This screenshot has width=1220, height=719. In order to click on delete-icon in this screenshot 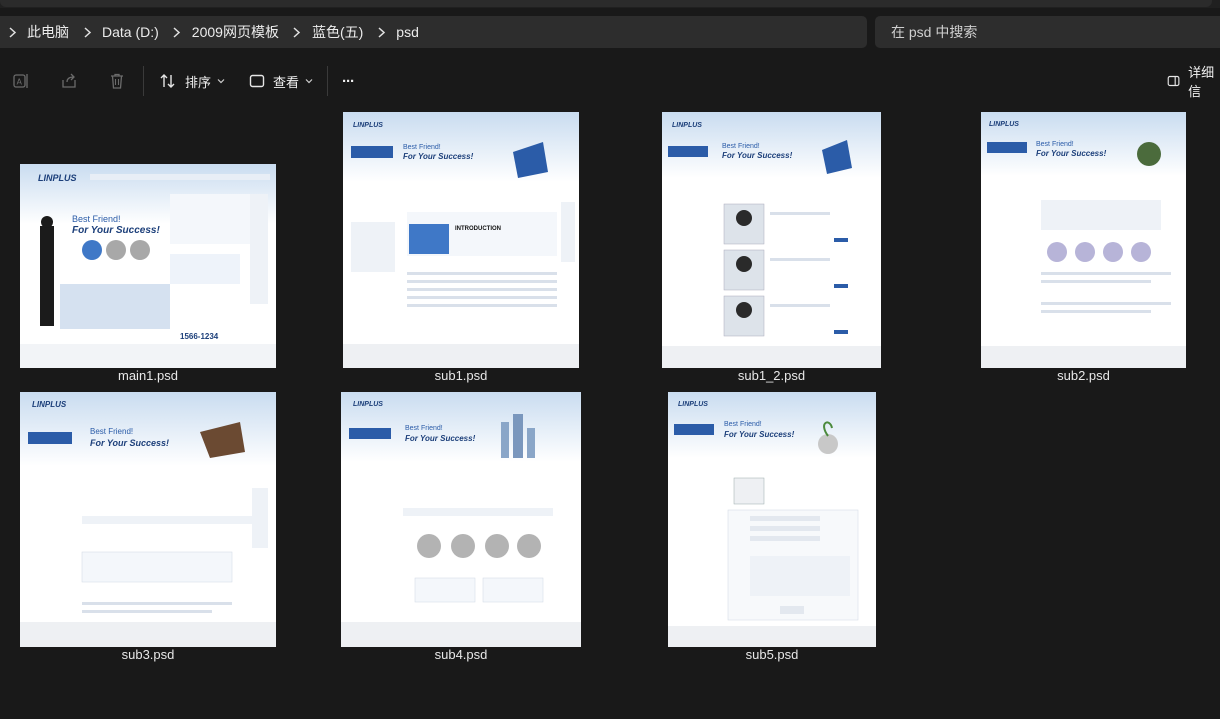, I will do `click(117, 81)`.